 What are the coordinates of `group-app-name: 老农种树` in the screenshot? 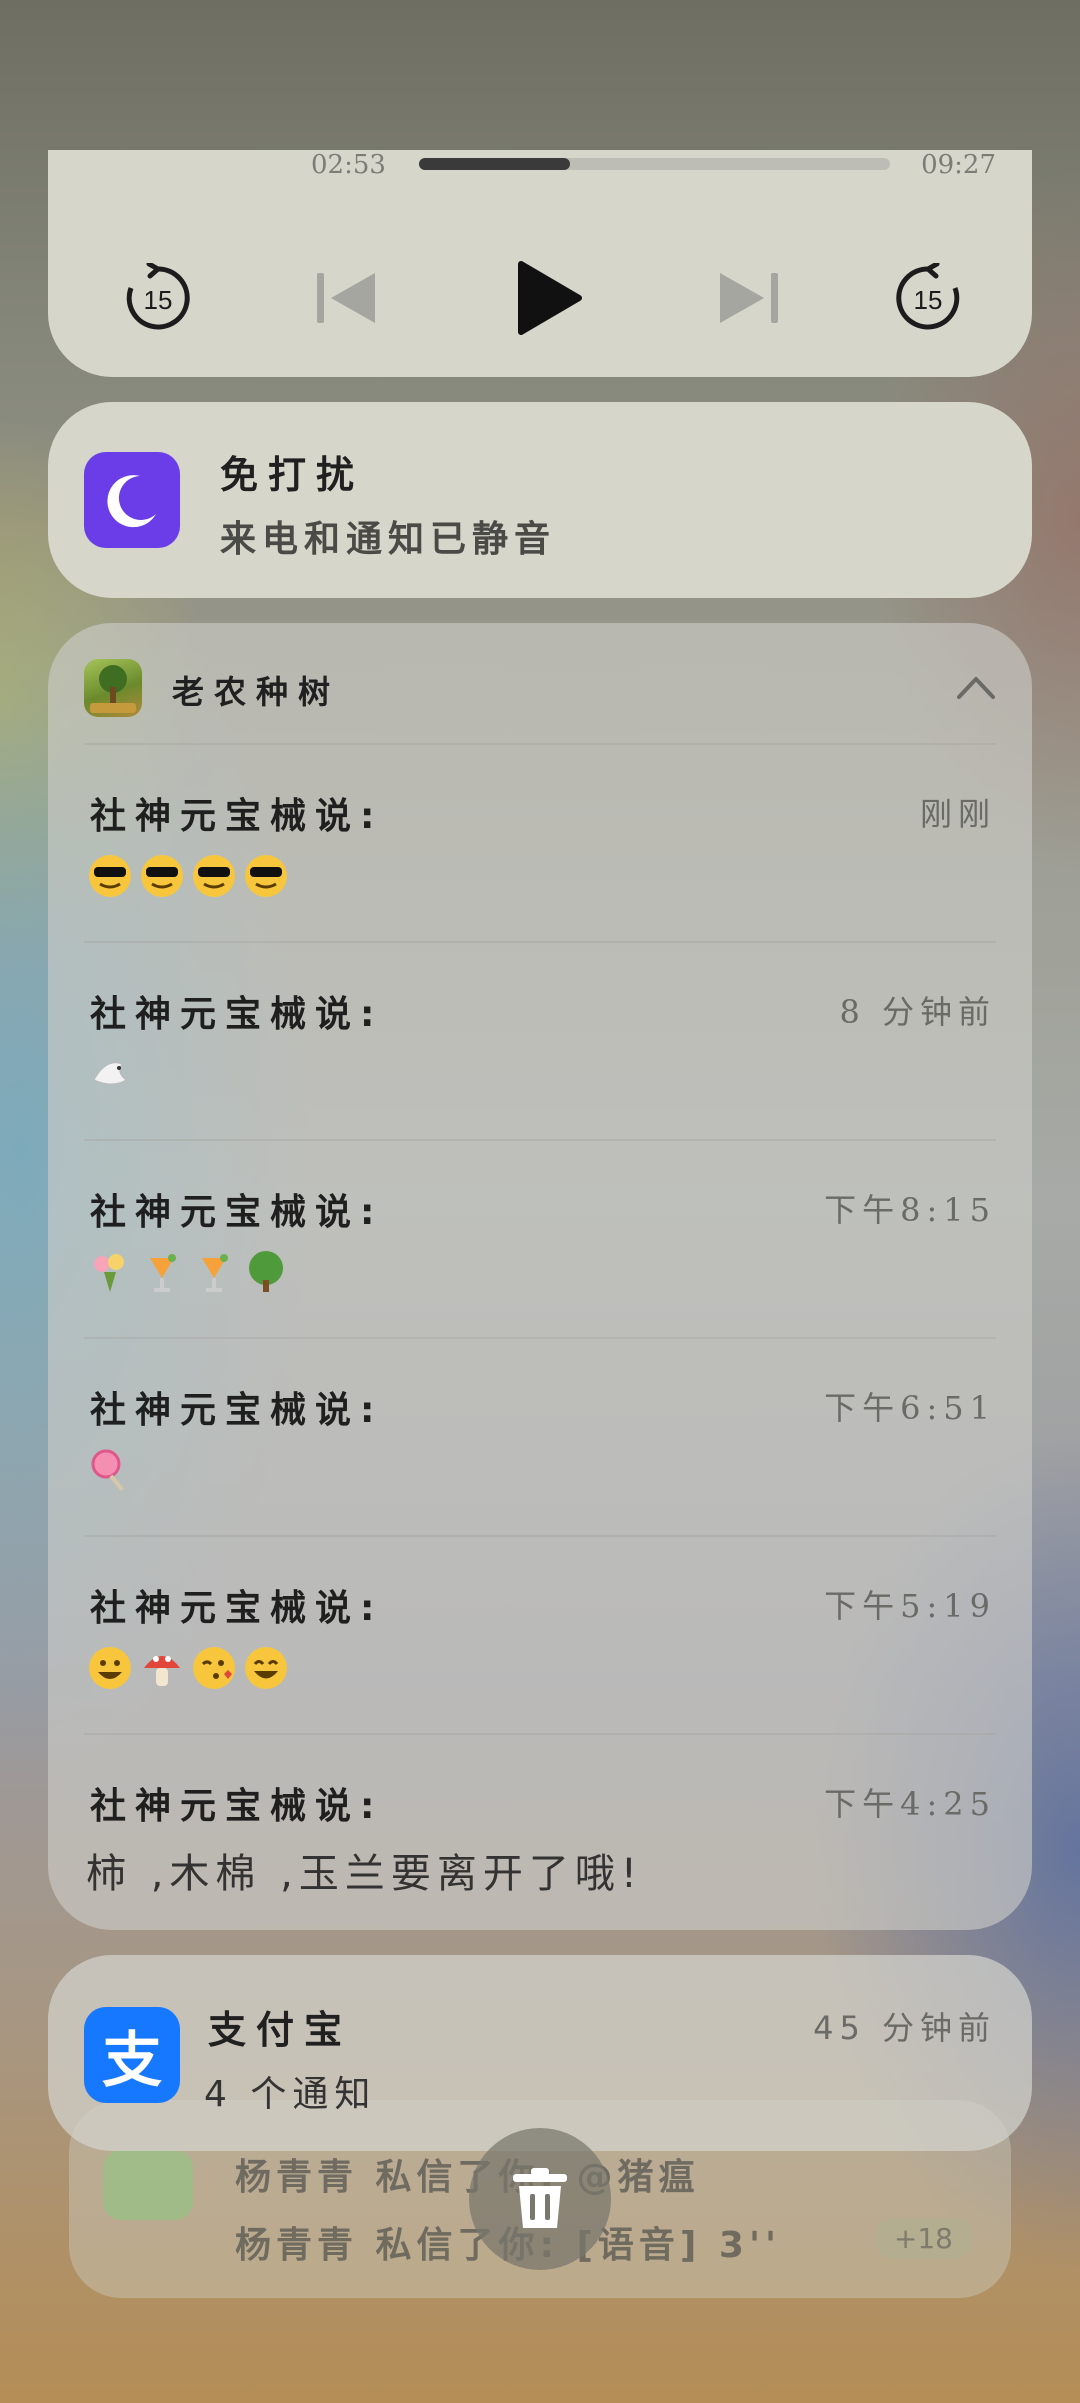 It's located at (256, 692).